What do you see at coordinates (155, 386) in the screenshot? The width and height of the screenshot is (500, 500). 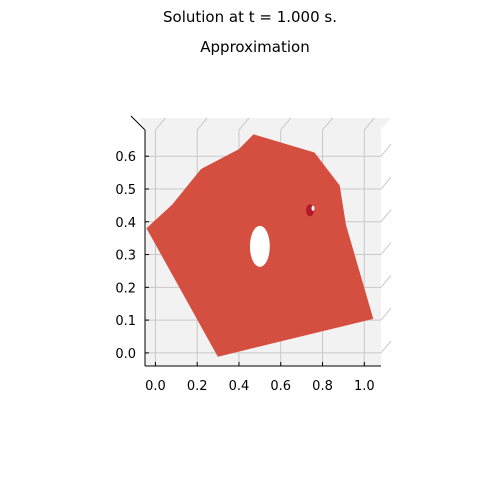 I see `x-tick-label: 0.0` at bounding box center [155, 386].